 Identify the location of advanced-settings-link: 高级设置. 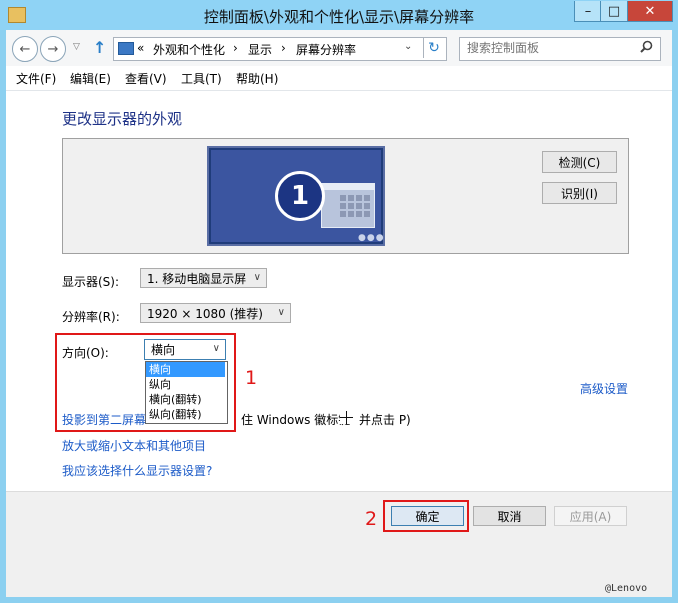
(604, 388).